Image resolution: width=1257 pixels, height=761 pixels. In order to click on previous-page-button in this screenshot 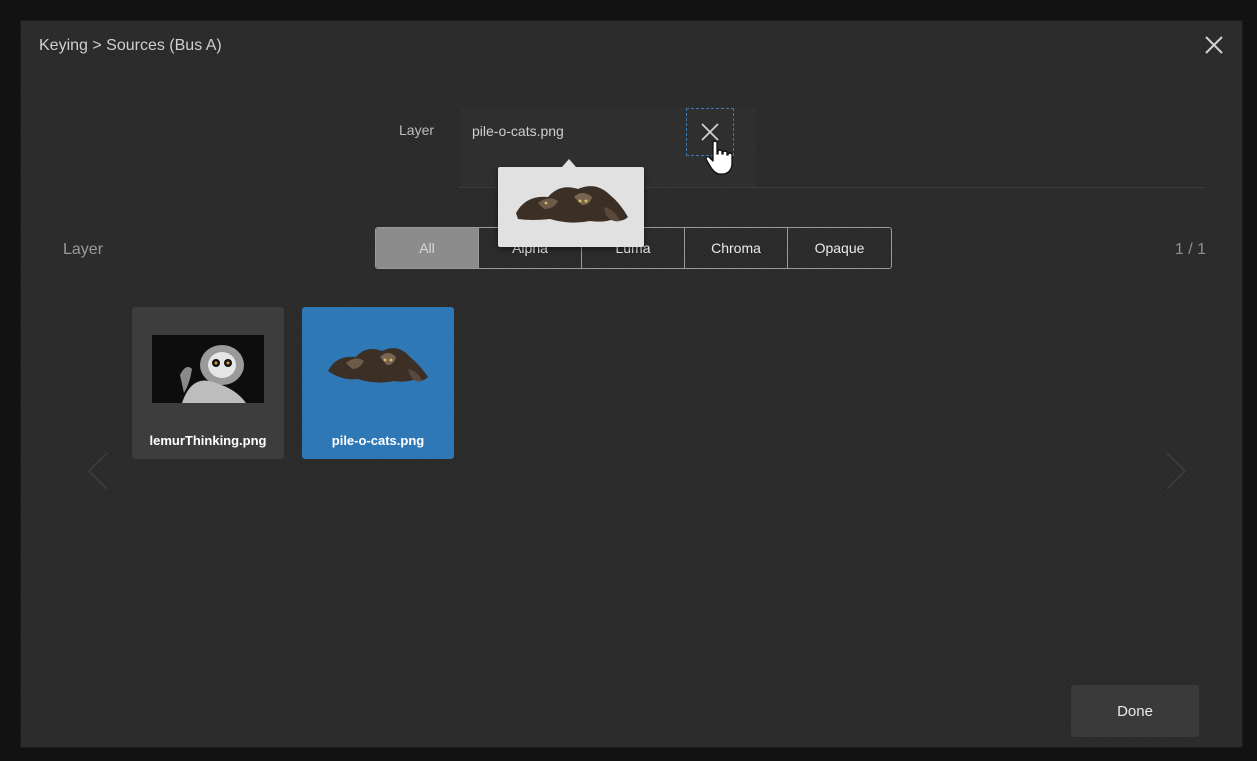, I will do `click(98, 471)`.